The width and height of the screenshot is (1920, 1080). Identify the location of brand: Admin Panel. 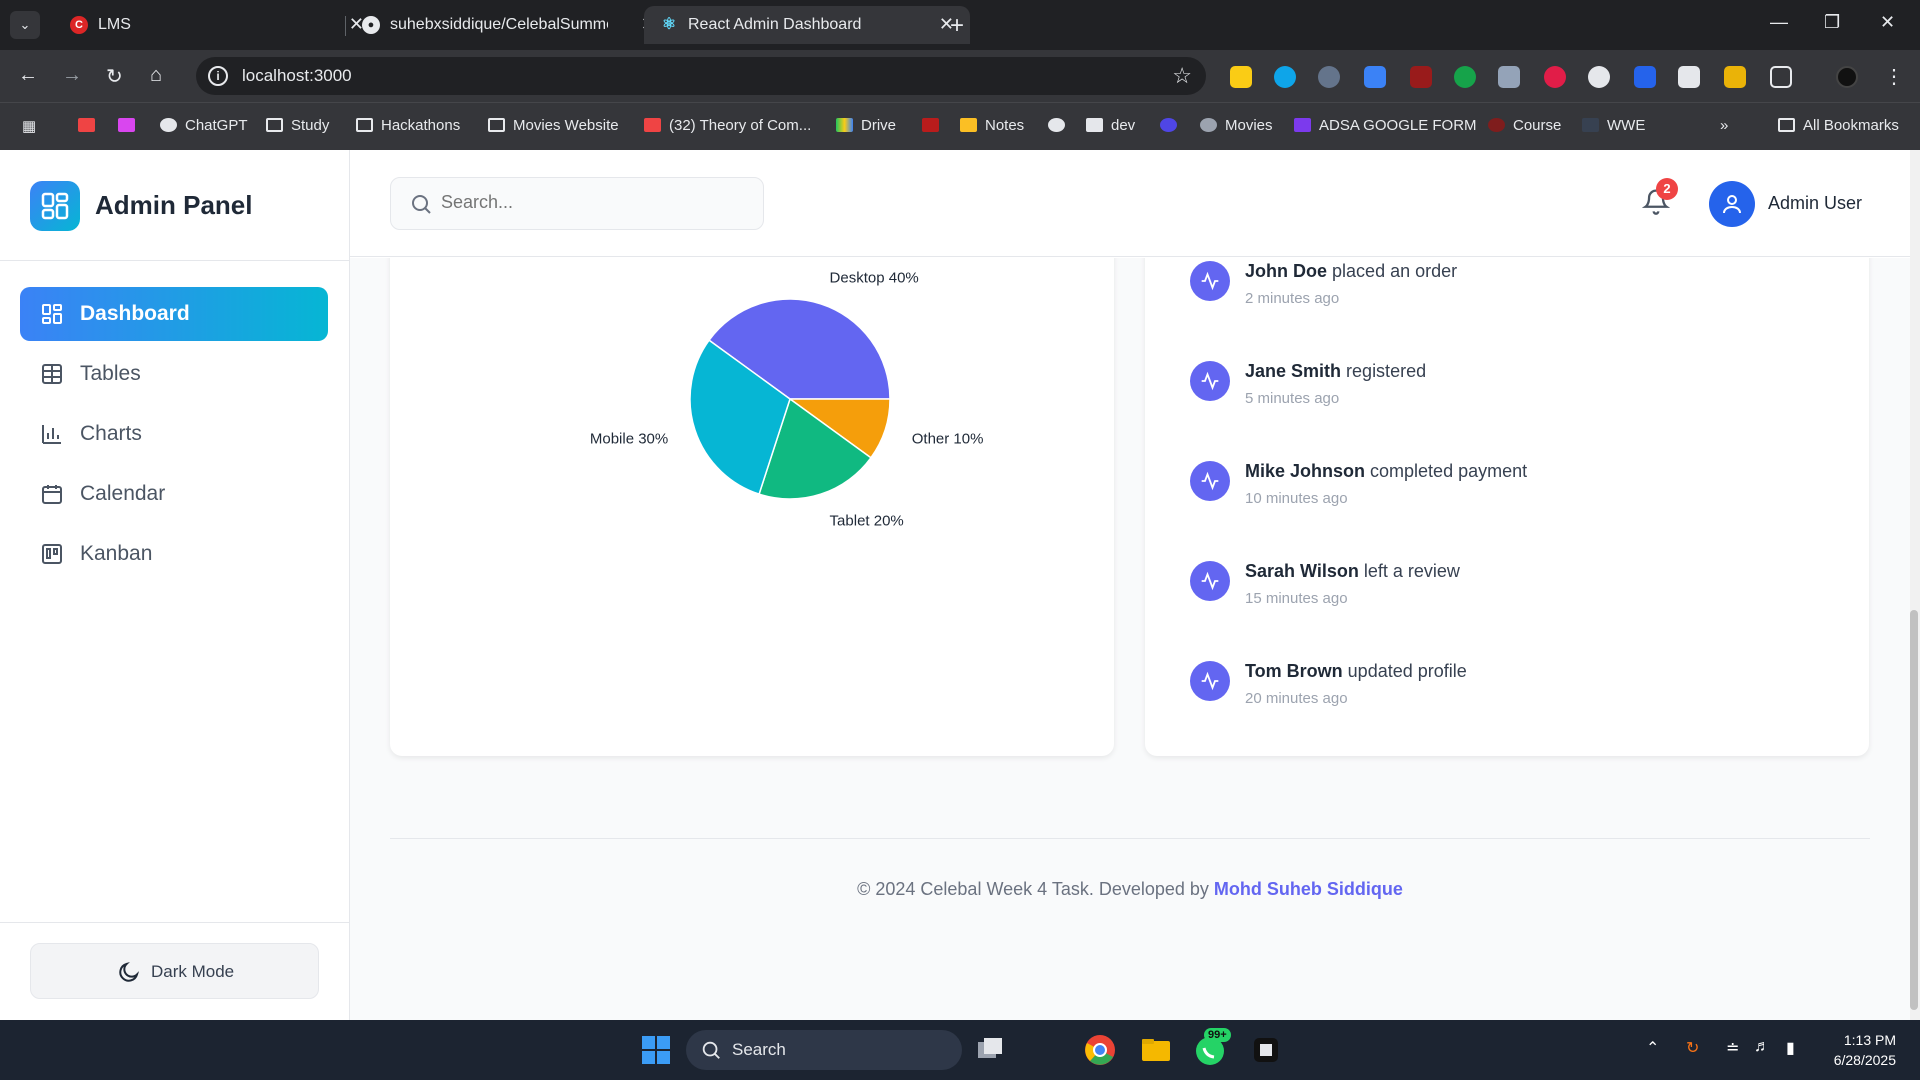
(174, 205).